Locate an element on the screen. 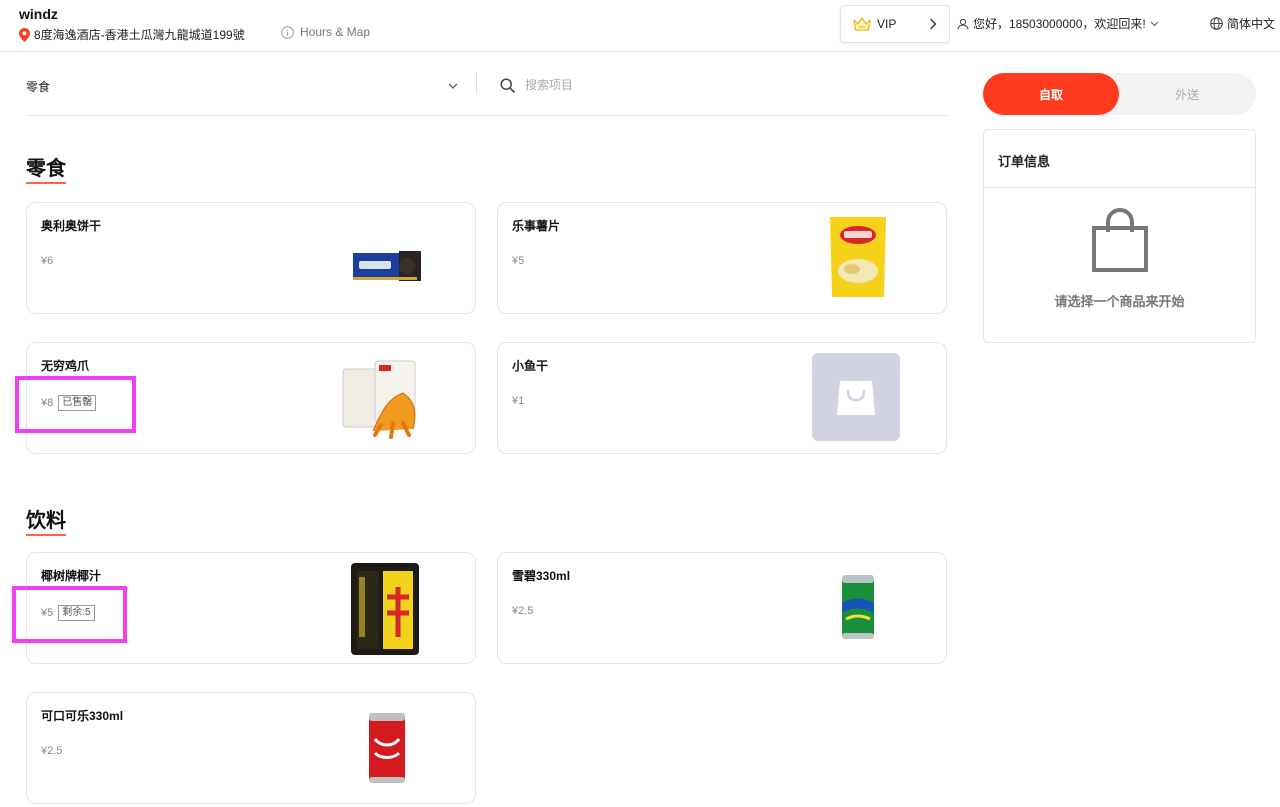 The height and width of the screenshot is (807, 1280). order-info-title: 订单信息 is located at coordinates (1024, 161).